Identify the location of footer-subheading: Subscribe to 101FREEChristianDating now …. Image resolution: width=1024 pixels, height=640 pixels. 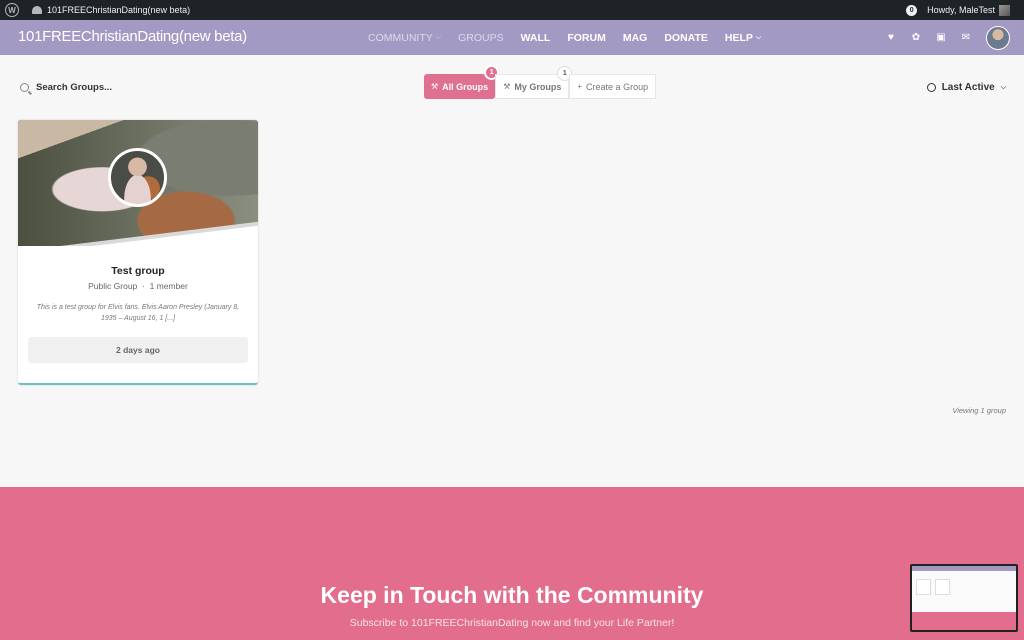
(512, 623).